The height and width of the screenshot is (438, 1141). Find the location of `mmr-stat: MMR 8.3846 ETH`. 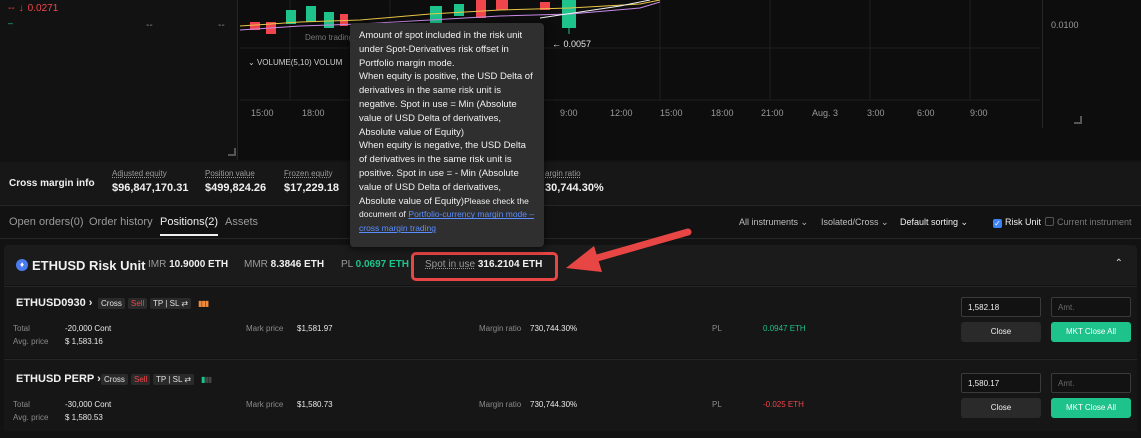

mmr-stat: MMR 8.3846 ETH is located at coordinates (284, 264).